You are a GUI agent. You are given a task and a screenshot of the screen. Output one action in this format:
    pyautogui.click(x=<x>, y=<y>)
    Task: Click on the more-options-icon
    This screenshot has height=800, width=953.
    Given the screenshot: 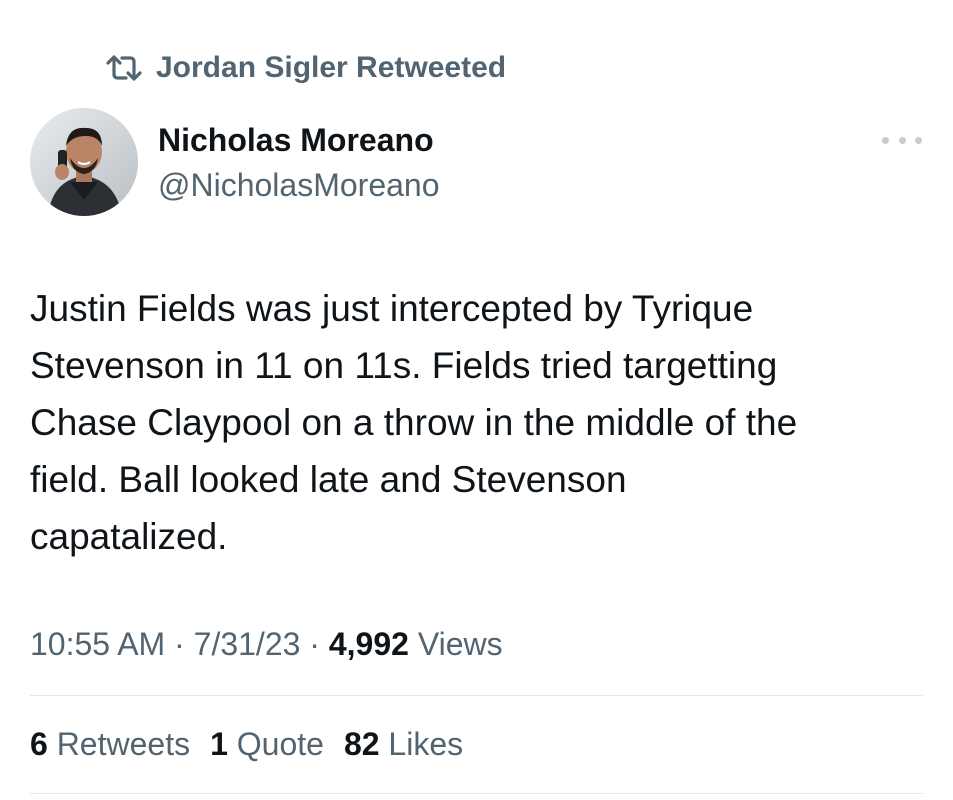 What is the action you would take?
    pyautogui.click(x=902, y=140)
    